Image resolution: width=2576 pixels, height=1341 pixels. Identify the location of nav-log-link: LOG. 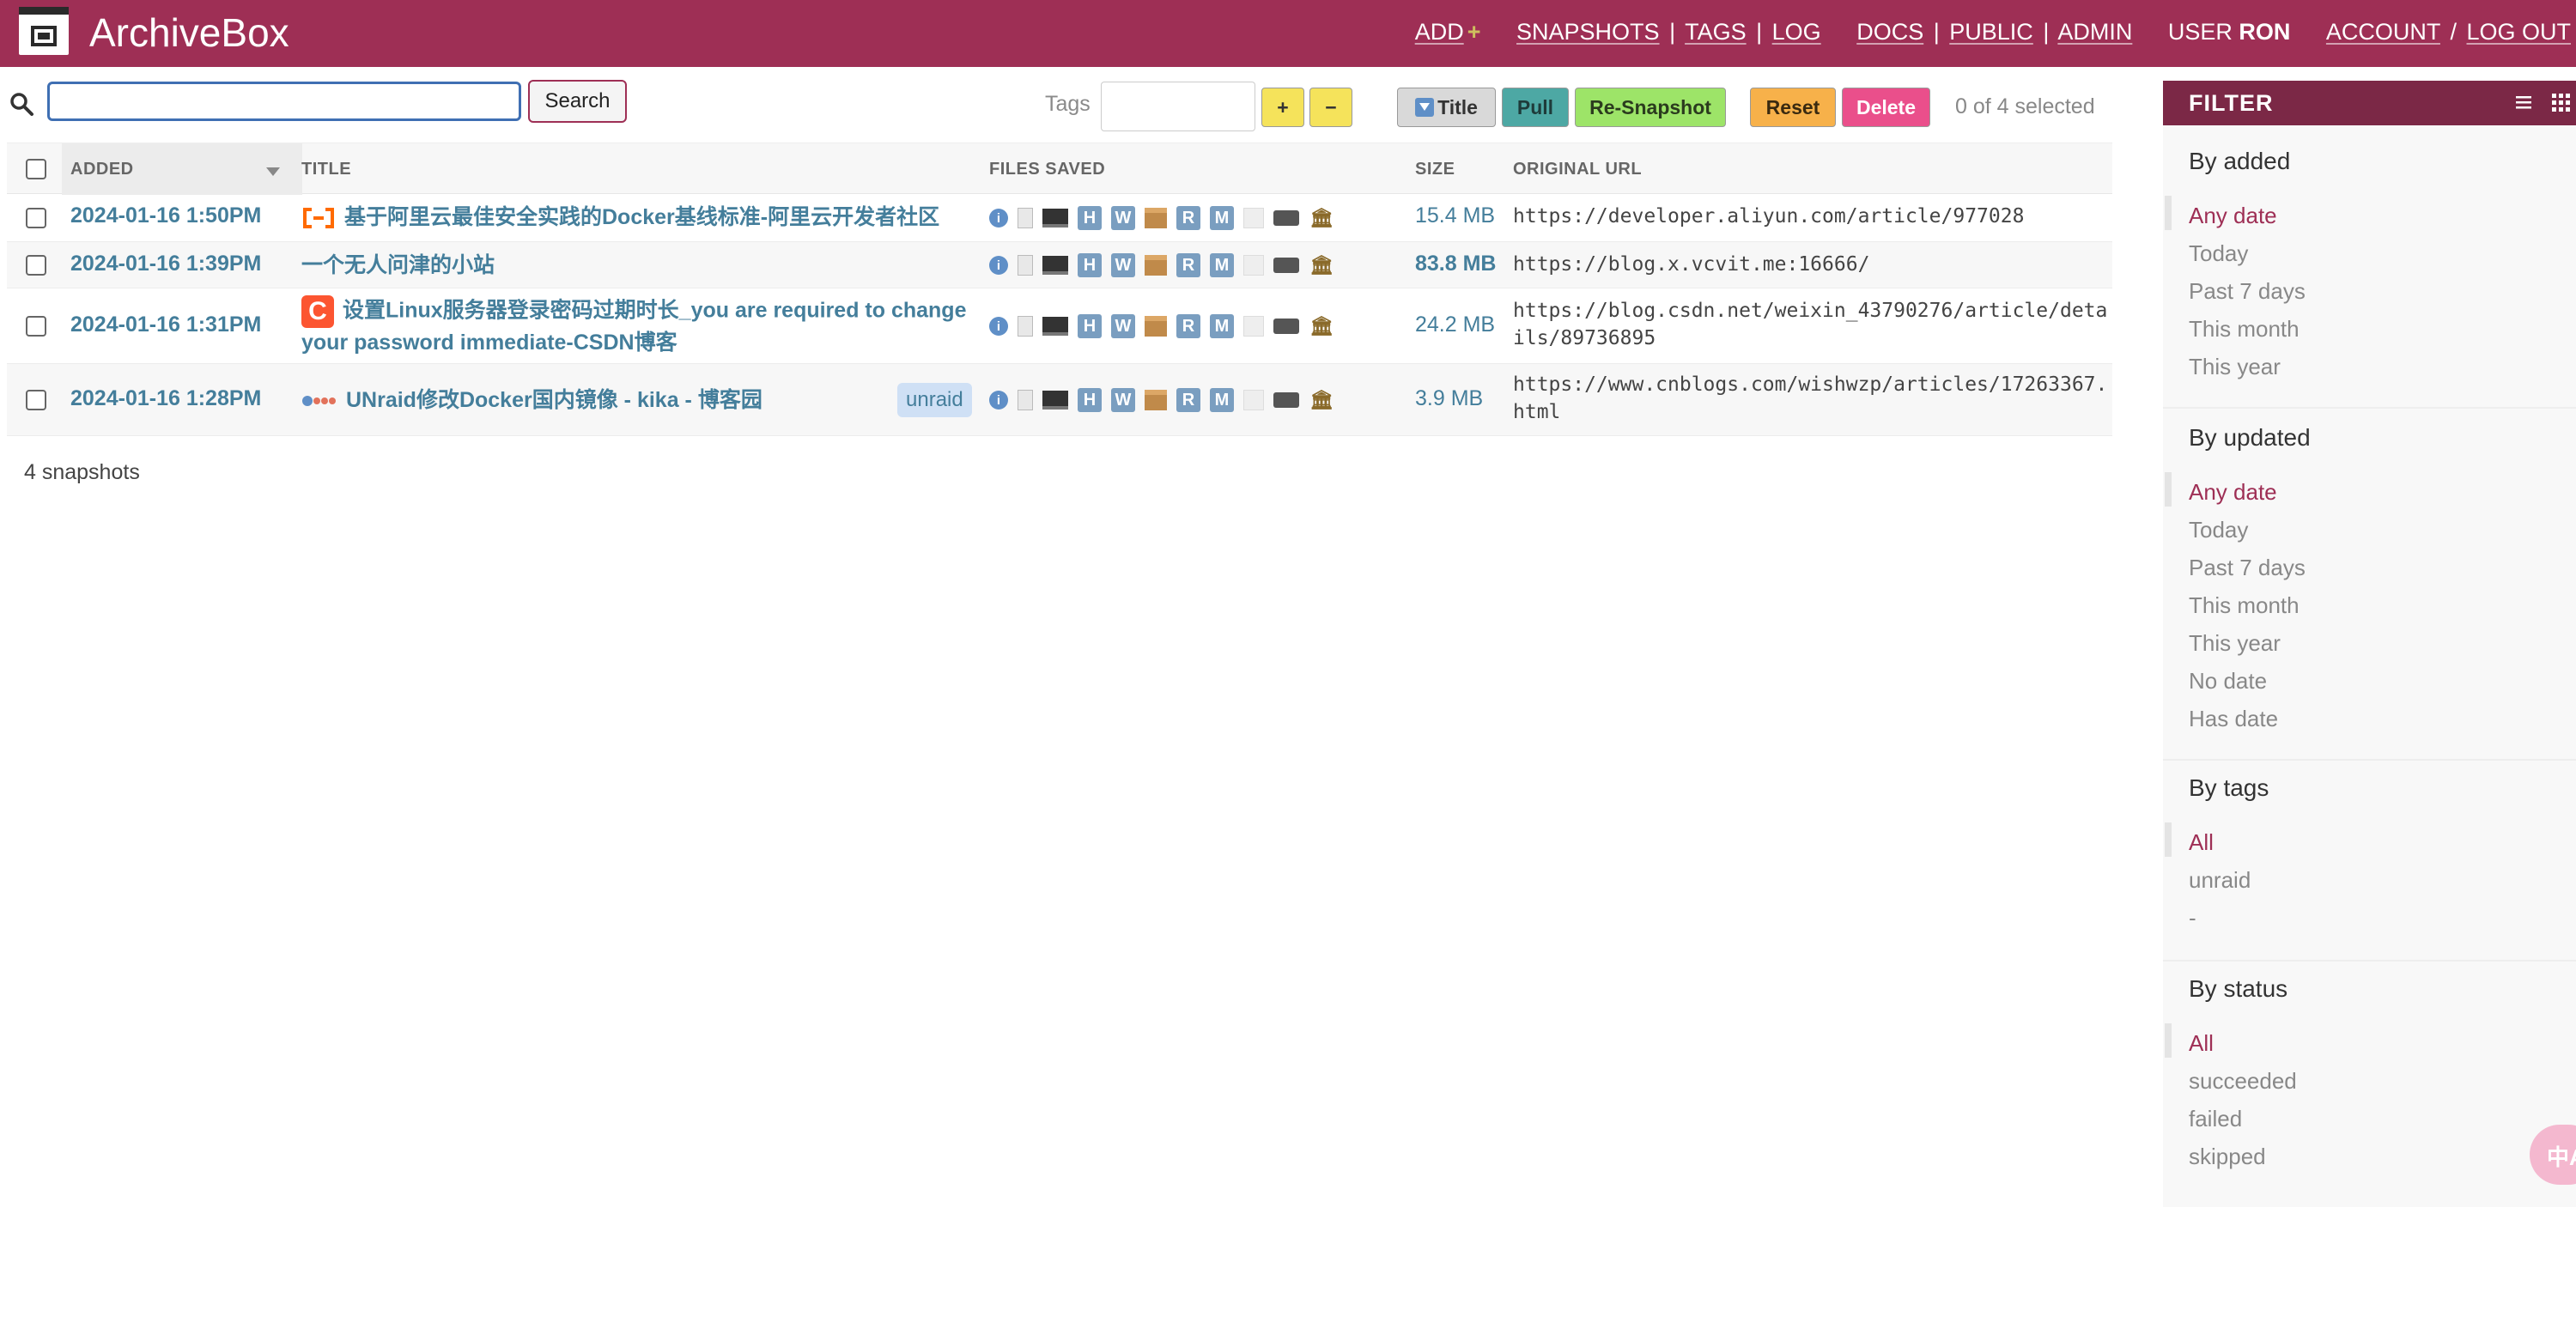
(1797, 32).